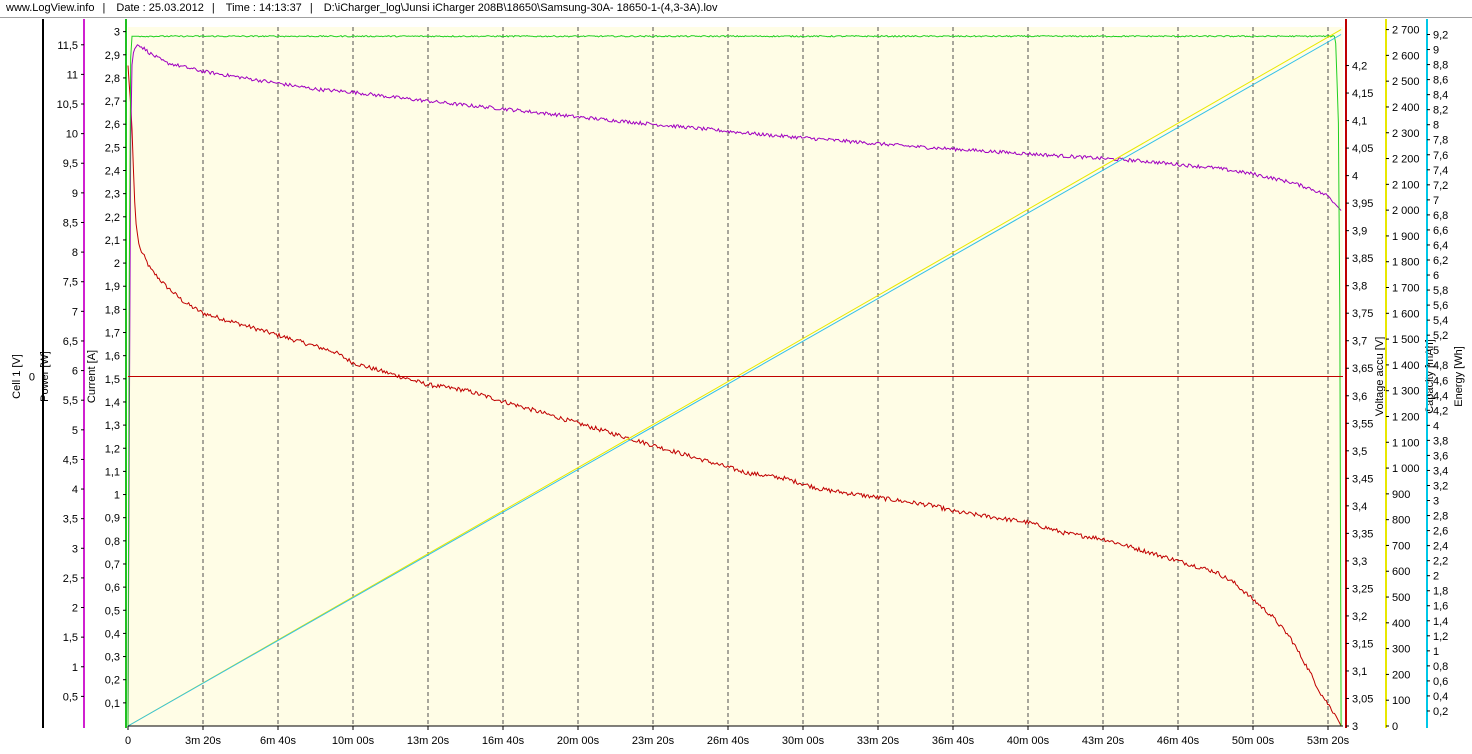  Describe the element at coordinates (1440, 246) in the screenshot. I see `y-tick-label-energy: 6,4` at that location.